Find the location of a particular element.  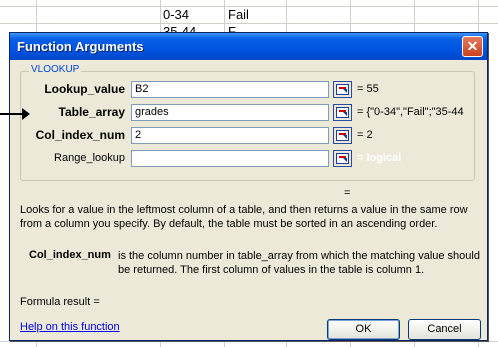

table-array-collapse-button is located at coordinates (342, 112).